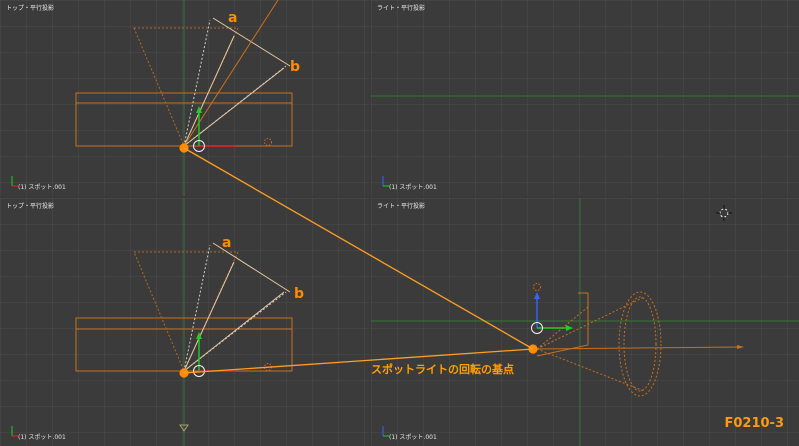 This screenshot has width=799, height=446. What do you see at coordinates (638, 348) in the screenshot?
I see `spot-direction-line` at bounding box center [638, 348].